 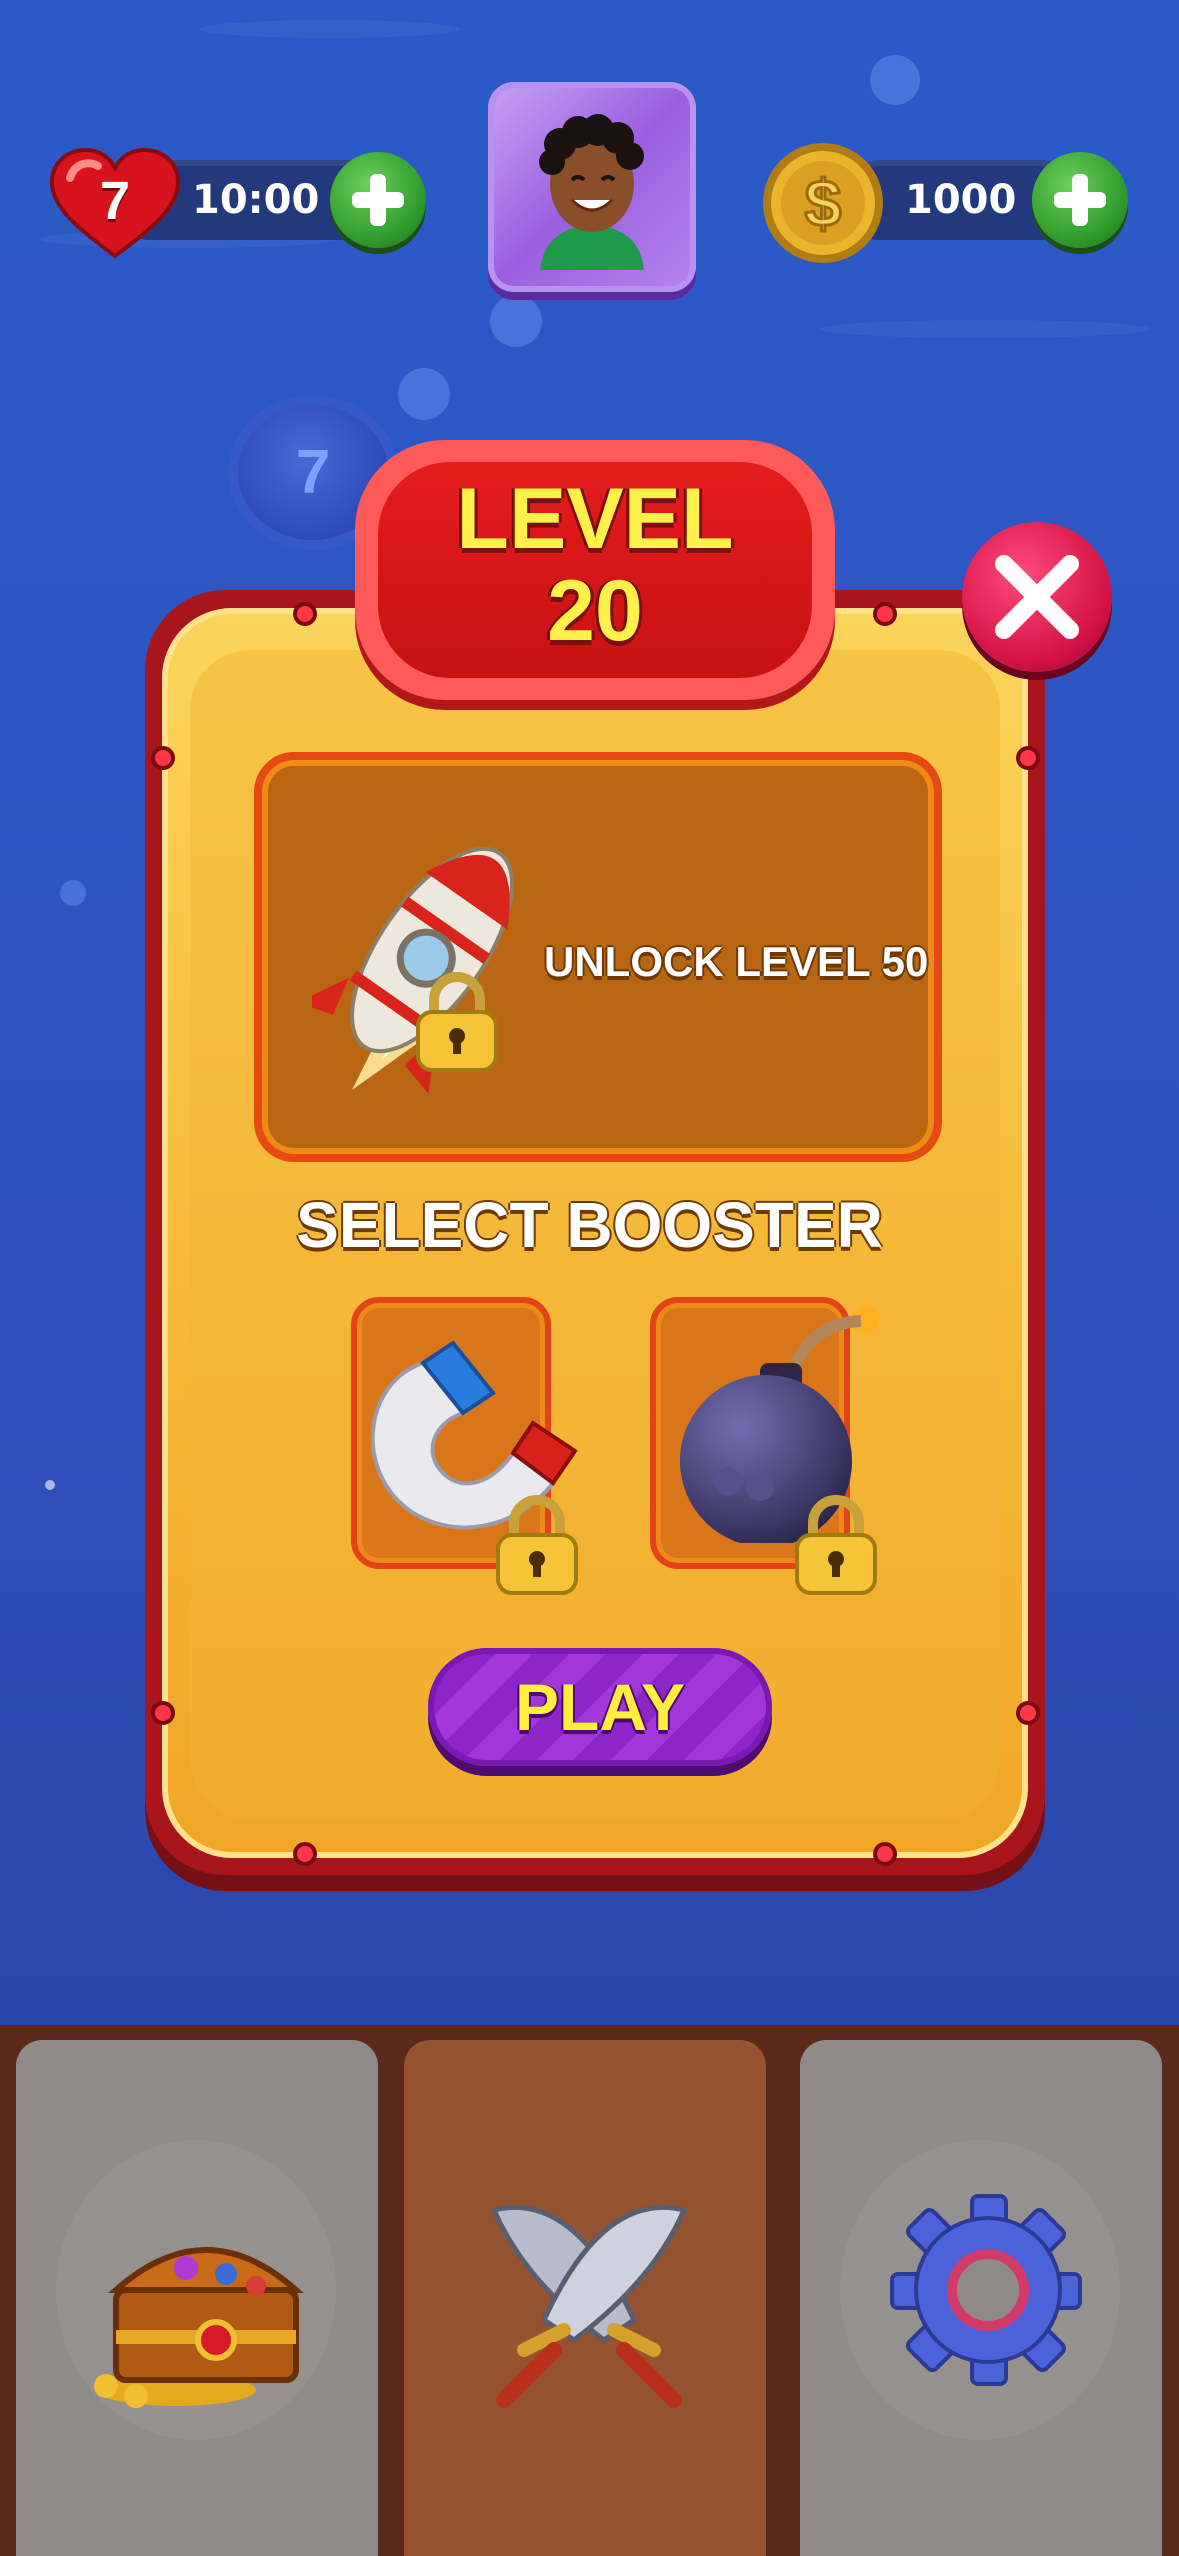 What do you see at coordinates (589, 2306) in the screenshot?
I see `crossed-swords-icon` at bounding box center [589, 2306].